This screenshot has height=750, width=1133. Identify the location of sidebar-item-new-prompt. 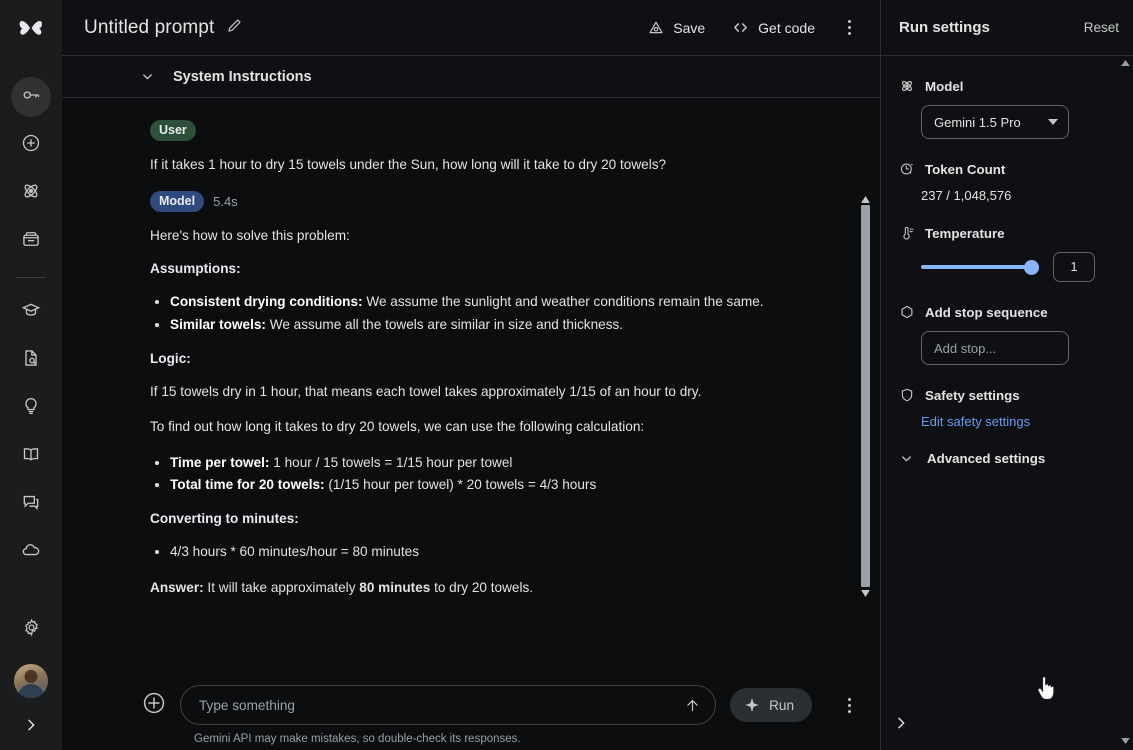
(31, 145).